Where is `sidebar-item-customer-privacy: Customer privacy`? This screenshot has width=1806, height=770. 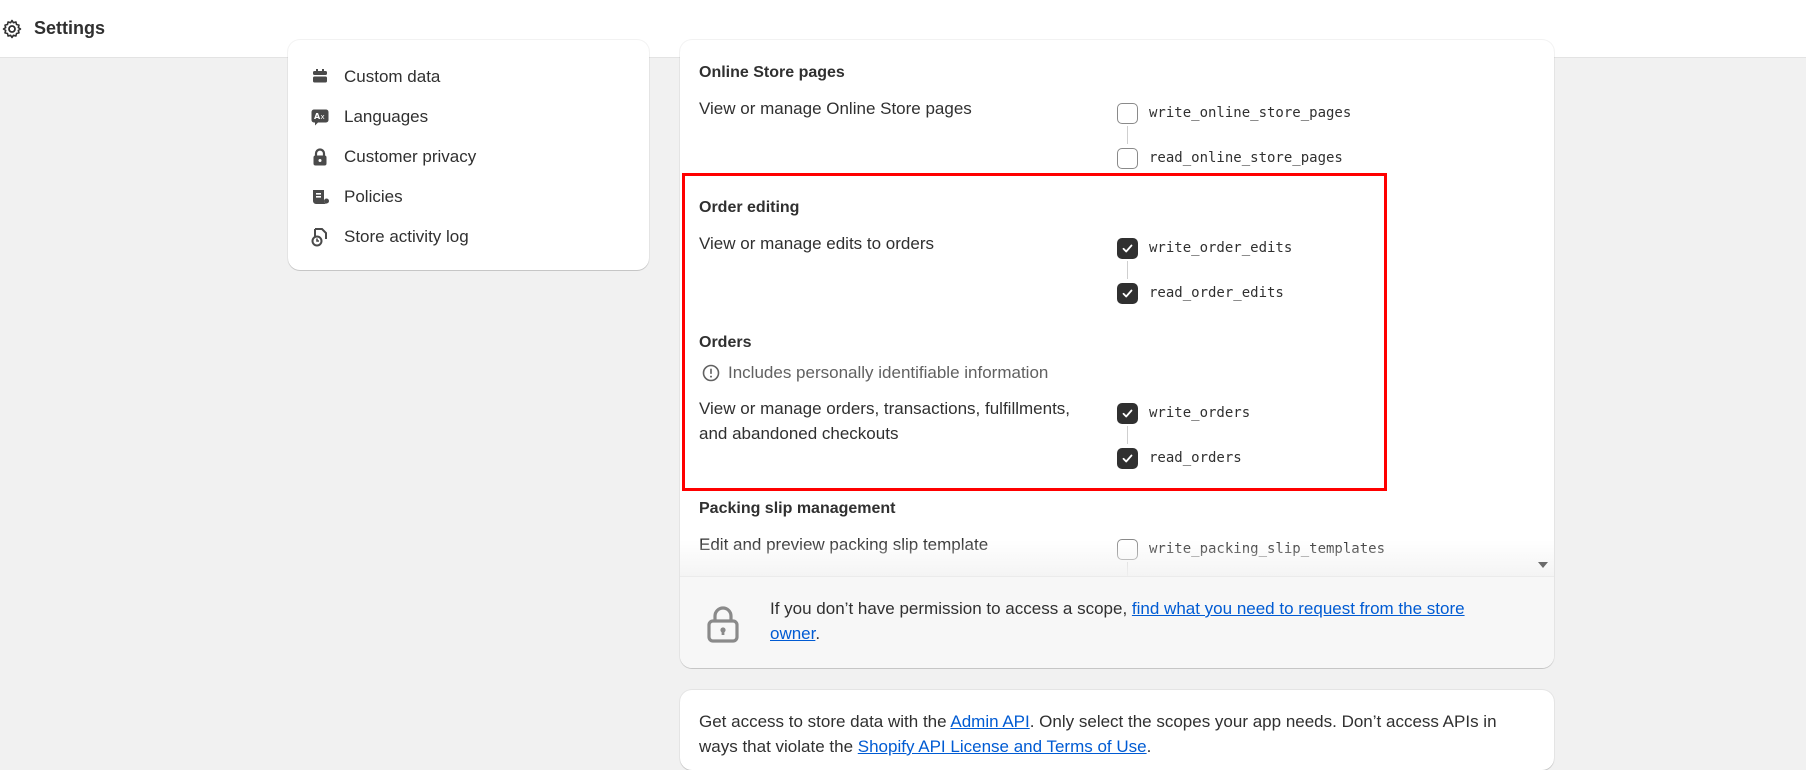
sidebar-item-customer-privacy: Customer privacy is located at coordinates (393, 157).